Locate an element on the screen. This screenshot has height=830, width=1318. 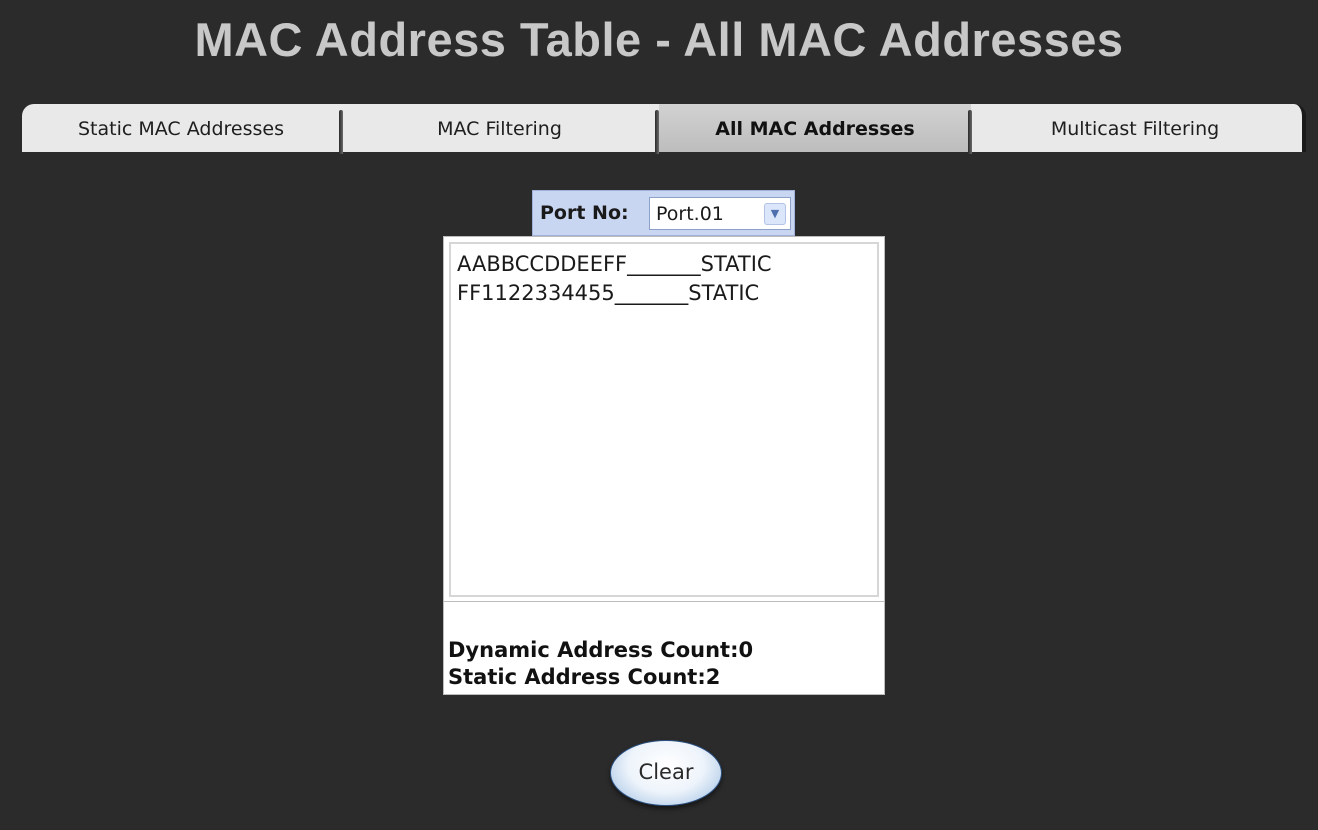
mac-list-item: AABBCCDDEEFF_______STATIC is located at coordinates (614, 264).